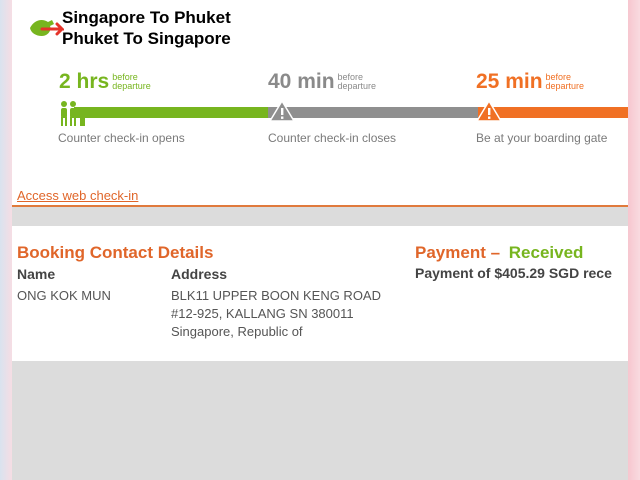 The width and height of the screenshot is (640, 480). Describe the element at coordinates (47, 28) in the screenshot. I see `flight-route-icon` at that location.